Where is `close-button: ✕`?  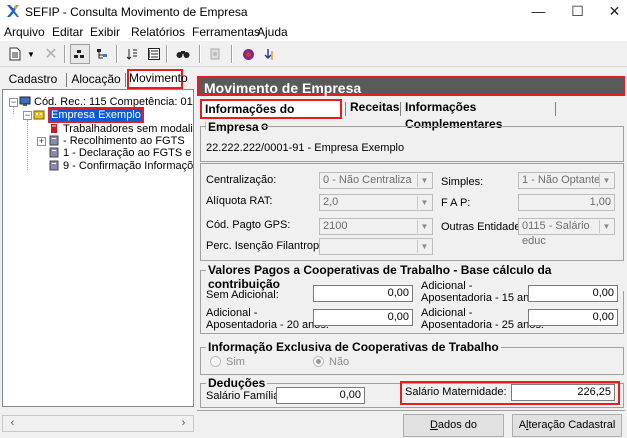
close-button: ✕ is located at coordinates (609, 11).